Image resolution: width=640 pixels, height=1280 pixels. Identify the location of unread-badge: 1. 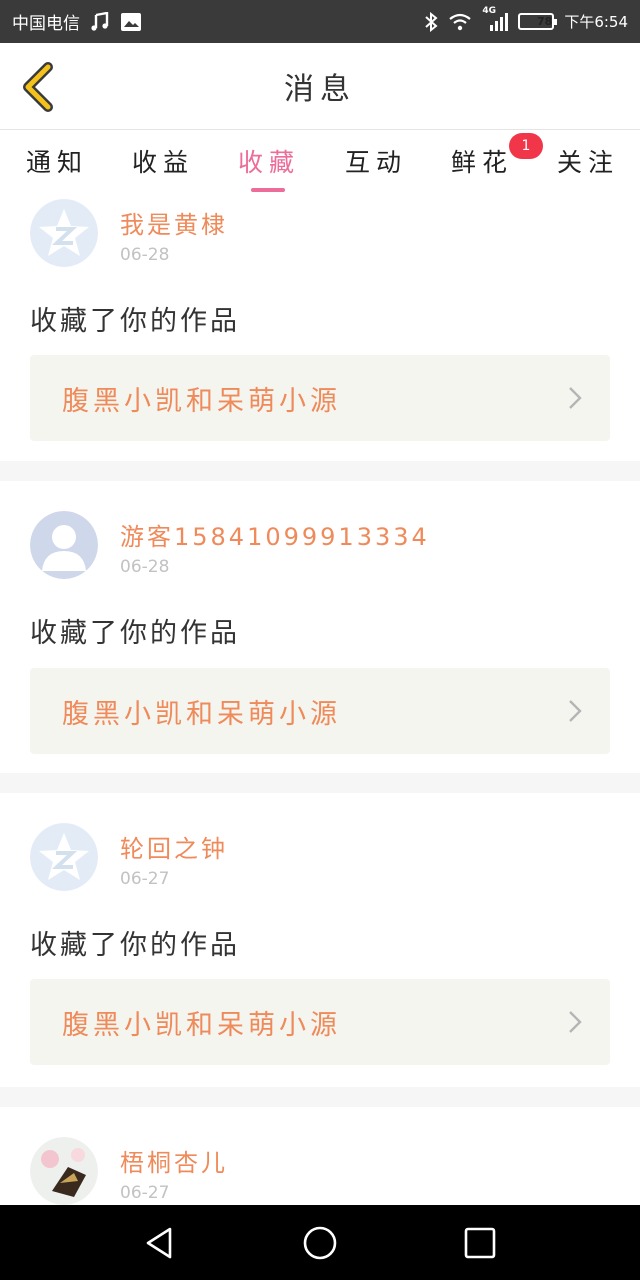
(526, 146).